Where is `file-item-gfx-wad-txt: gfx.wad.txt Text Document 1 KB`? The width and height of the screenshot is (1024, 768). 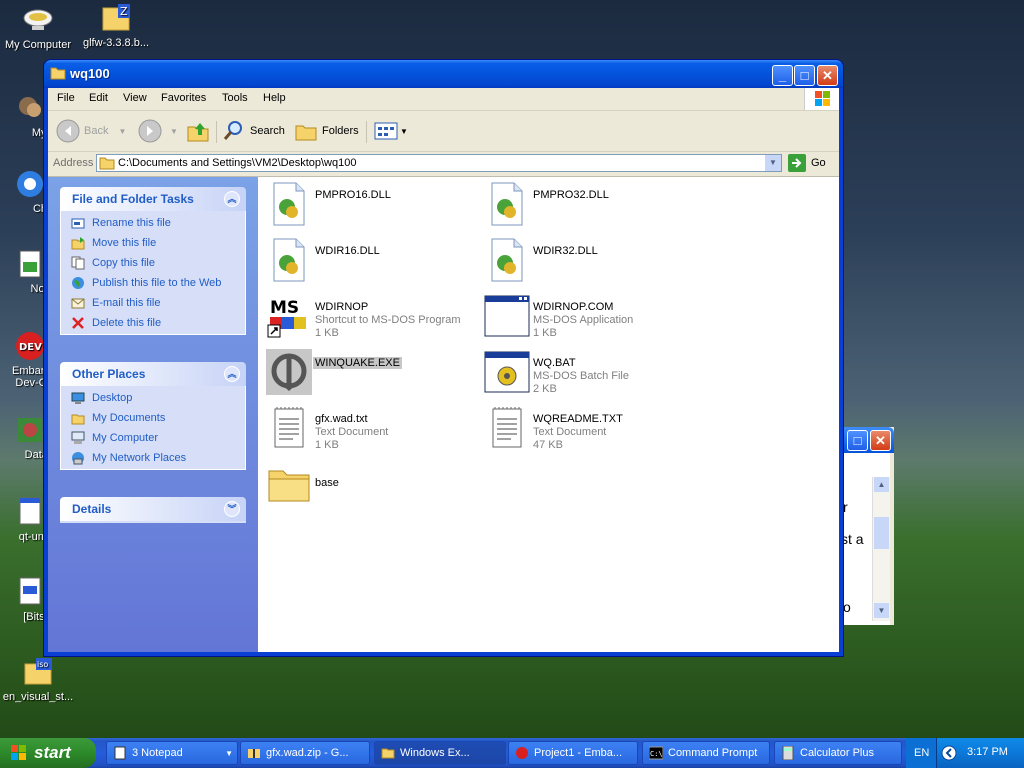
file-item-gfx-wad-txt: gfx.wad.txt Text Document 1 KB is located at coordinates (368, 429).